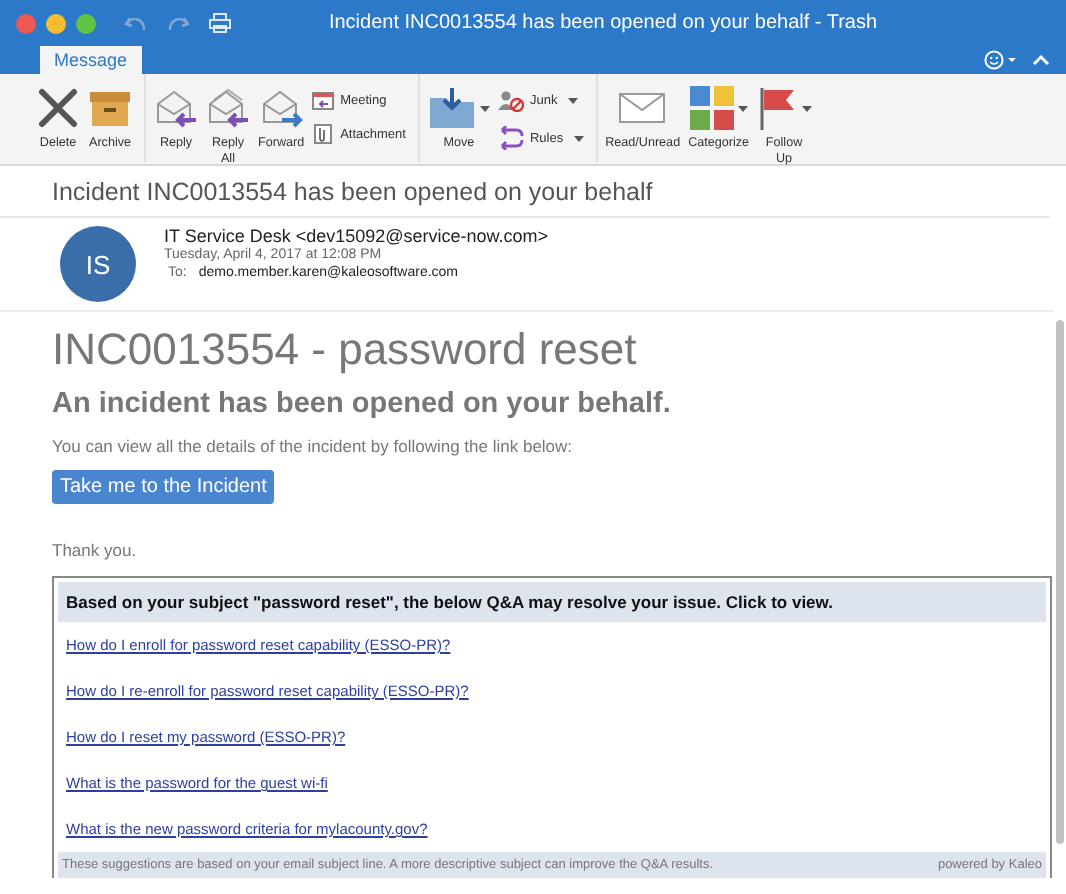 The image size is (1066, 894). What do you see at coordinates (56, 23) in the screenshot?
I see `minimize-button` at bounding box center [56, 23].